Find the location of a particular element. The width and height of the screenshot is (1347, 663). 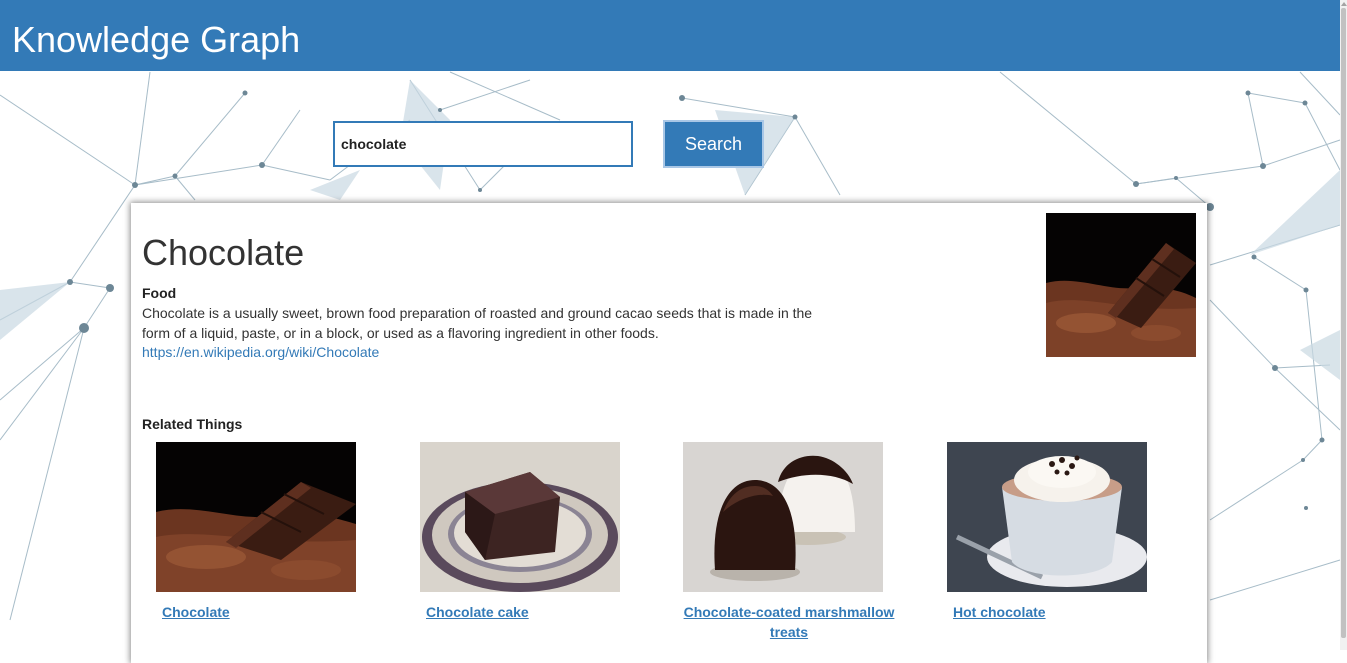

app-header: Knowledge Graph is located at coordinates (670, 35).